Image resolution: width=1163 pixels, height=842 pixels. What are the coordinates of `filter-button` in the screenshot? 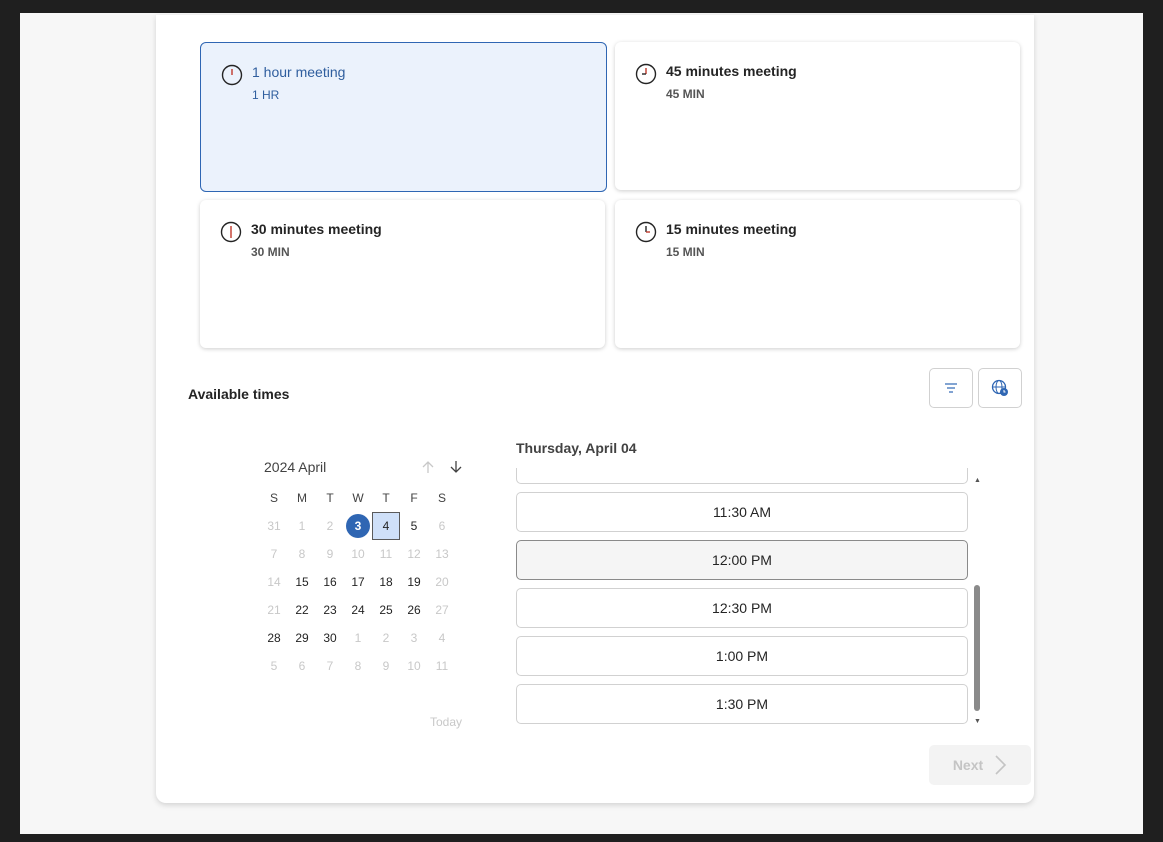 It's located at (951, 388).